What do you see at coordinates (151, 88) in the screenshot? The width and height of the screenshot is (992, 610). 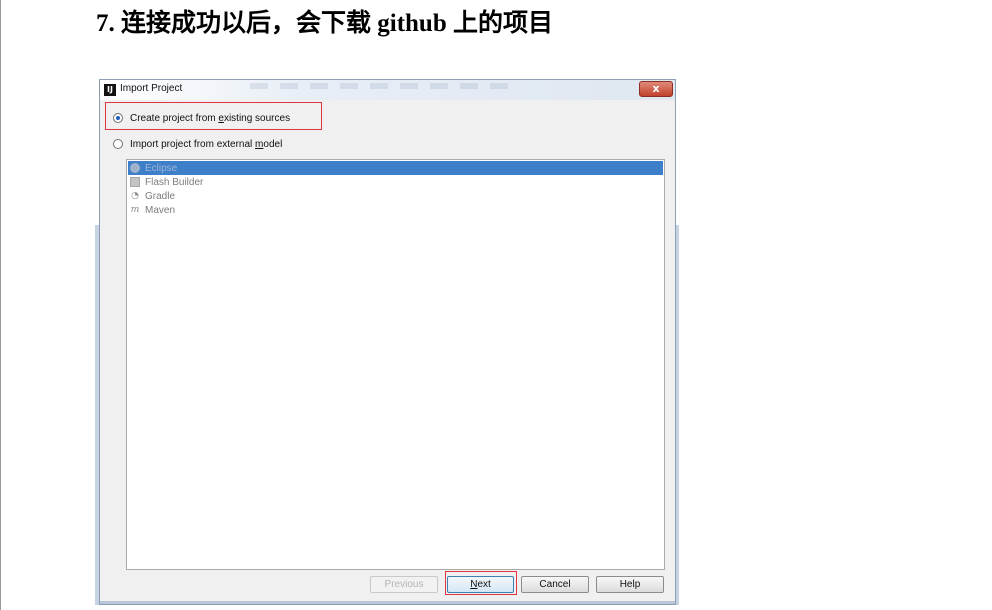 I see `dialog-title: Import Project` at bounding box center [151, 88].